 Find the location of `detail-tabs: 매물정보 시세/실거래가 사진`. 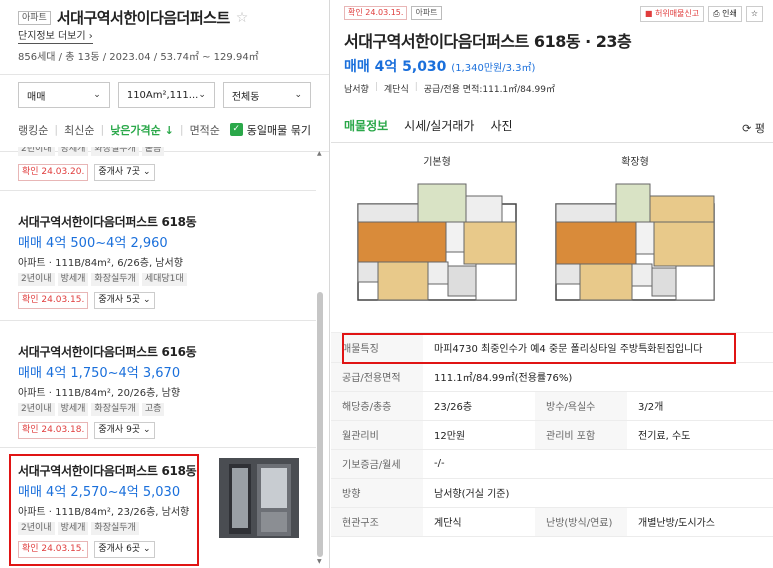

detail-tabs: 매물정보 시세/실거래가 사진 is located at coordinates (552, 125).